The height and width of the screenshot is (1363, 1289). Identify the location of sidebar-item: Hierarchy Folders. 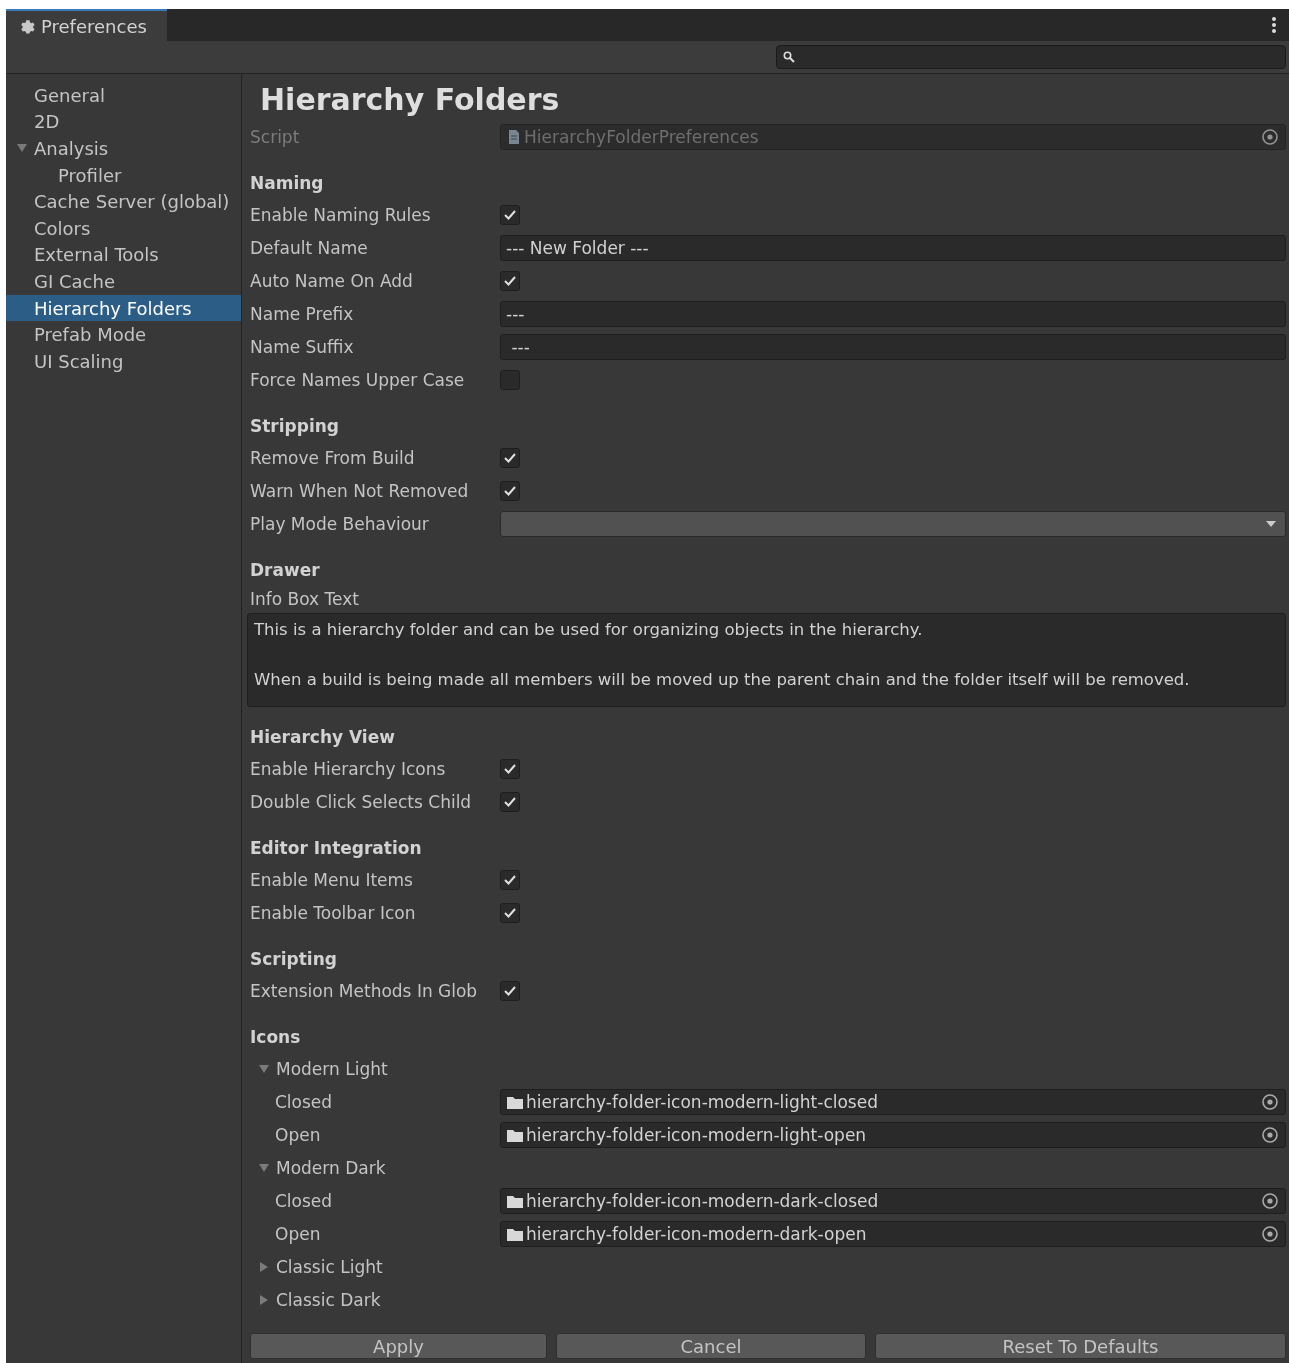
(123, 308).